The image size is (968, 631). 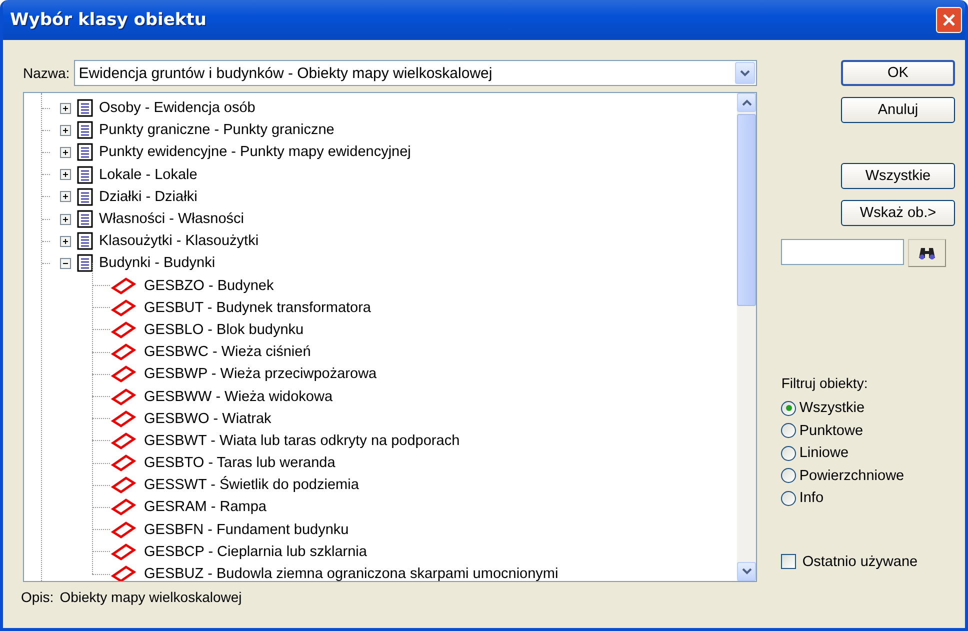 I want to click on tree-item-label: GESRAM - Rampa, so click(x=205, y=507).